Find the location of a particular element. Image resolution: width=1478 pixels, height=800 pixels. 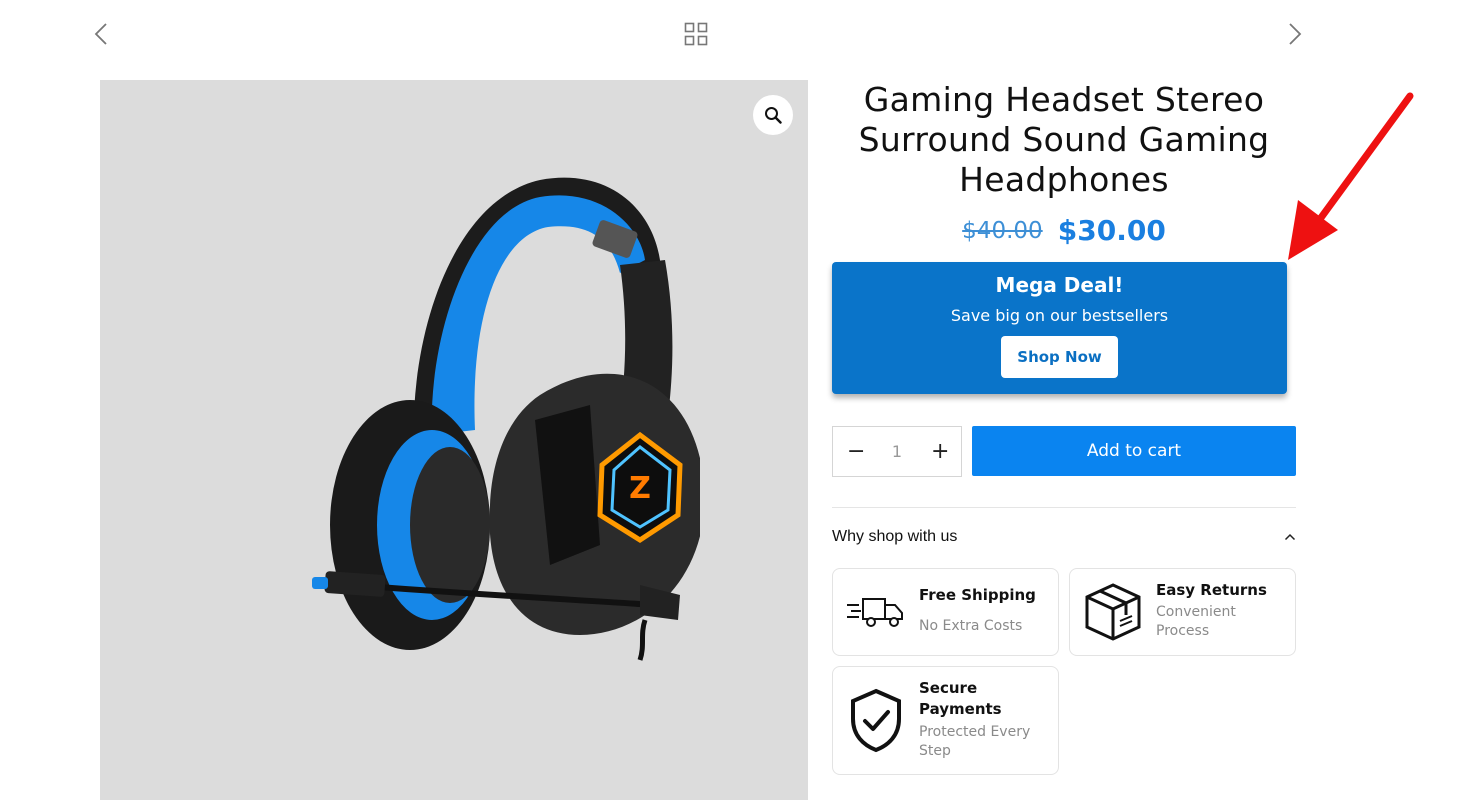

decrease-quantity-button: − is located at coordinates (856, 451).